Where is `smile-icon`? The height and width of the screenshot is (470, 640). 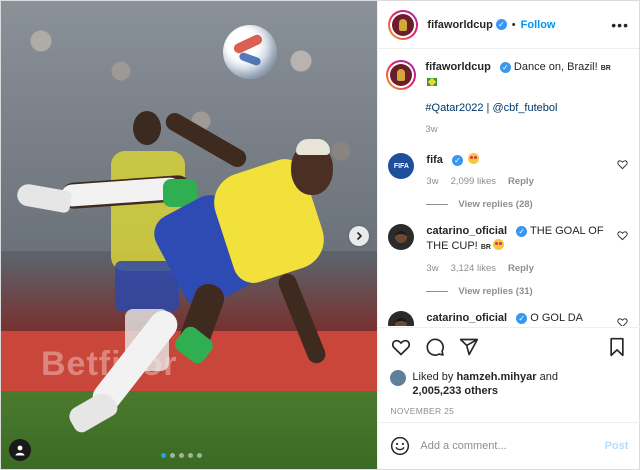
smile-icon is located at coordinates (400, 446).